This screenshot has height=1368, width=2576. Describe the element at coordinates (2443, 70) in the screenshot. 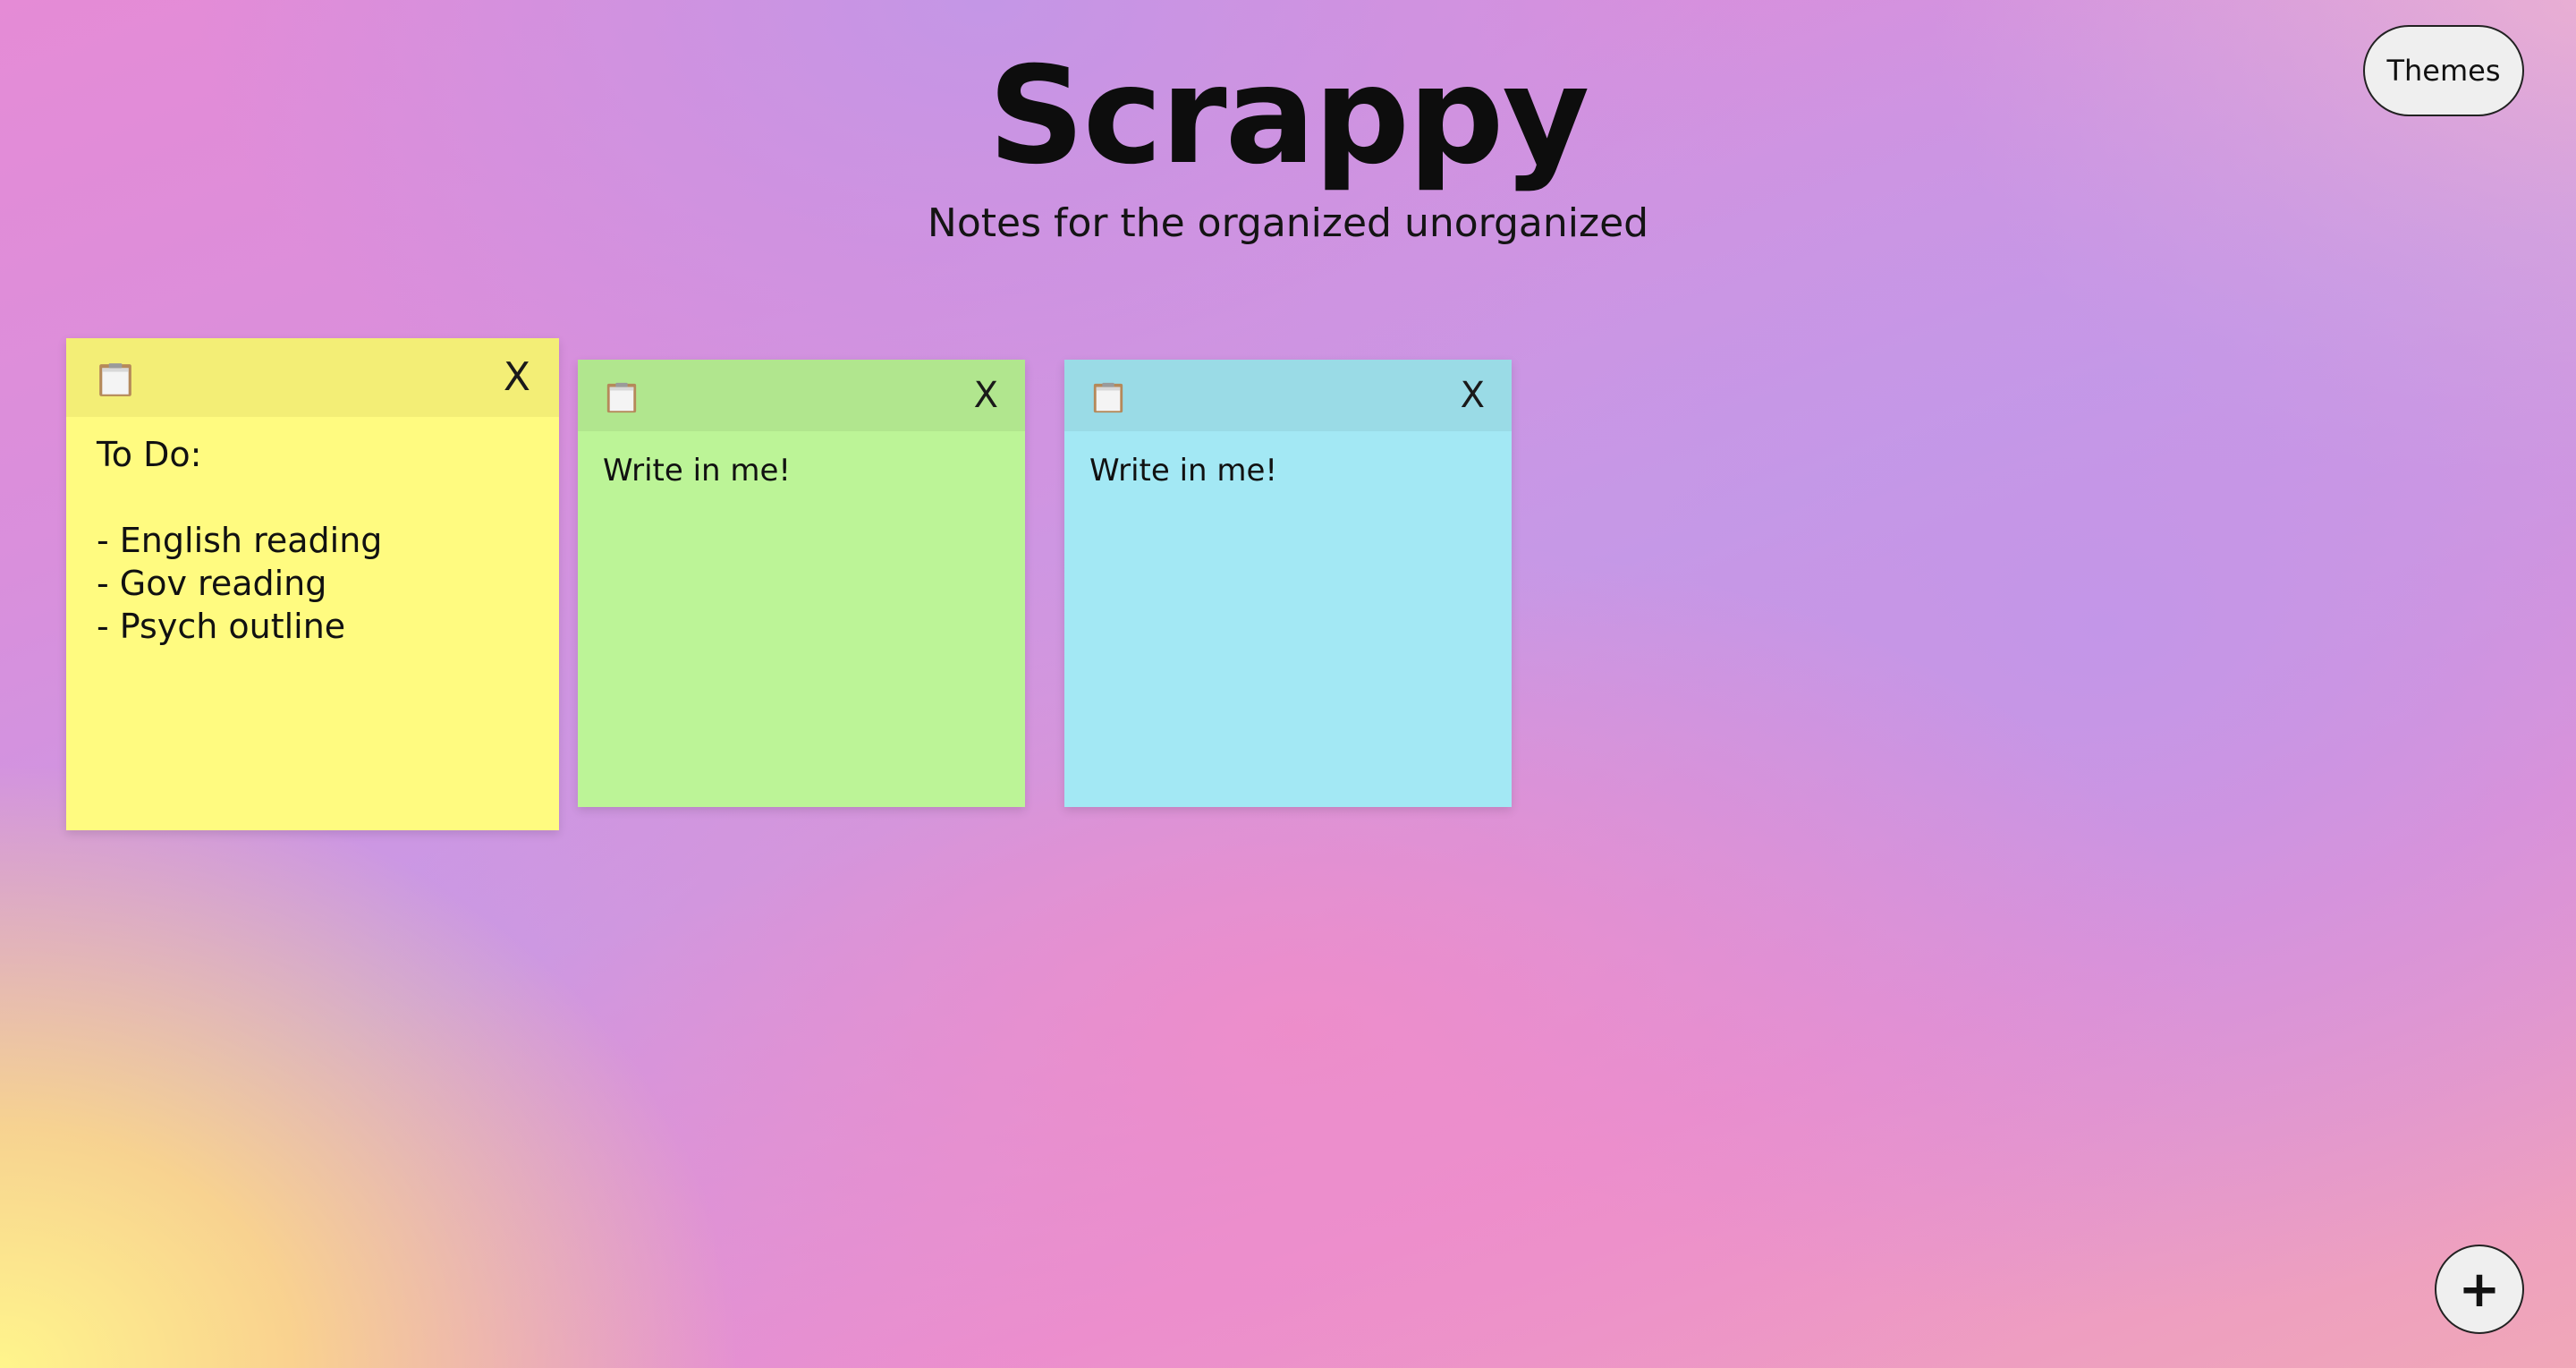

I see `themes-button: Themes` at that location.